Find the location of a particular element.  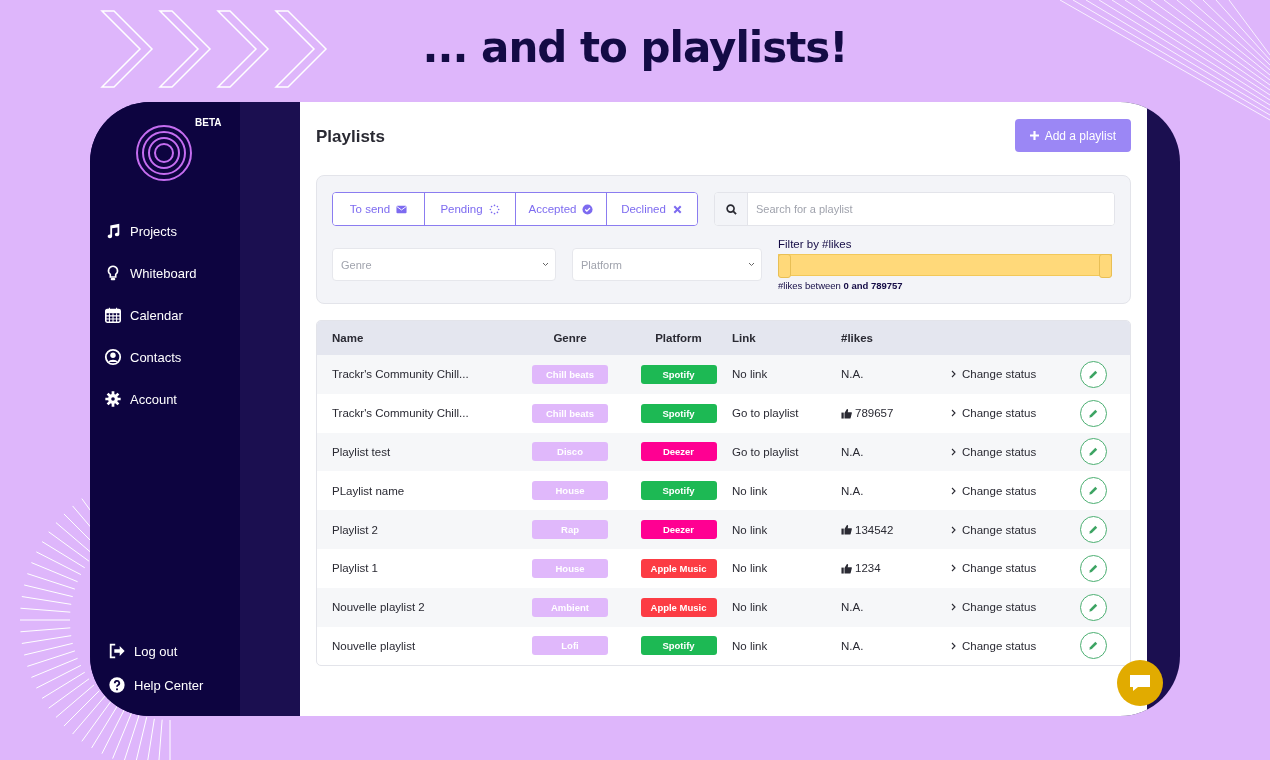

help-icon is located at coordinates (117, 685).